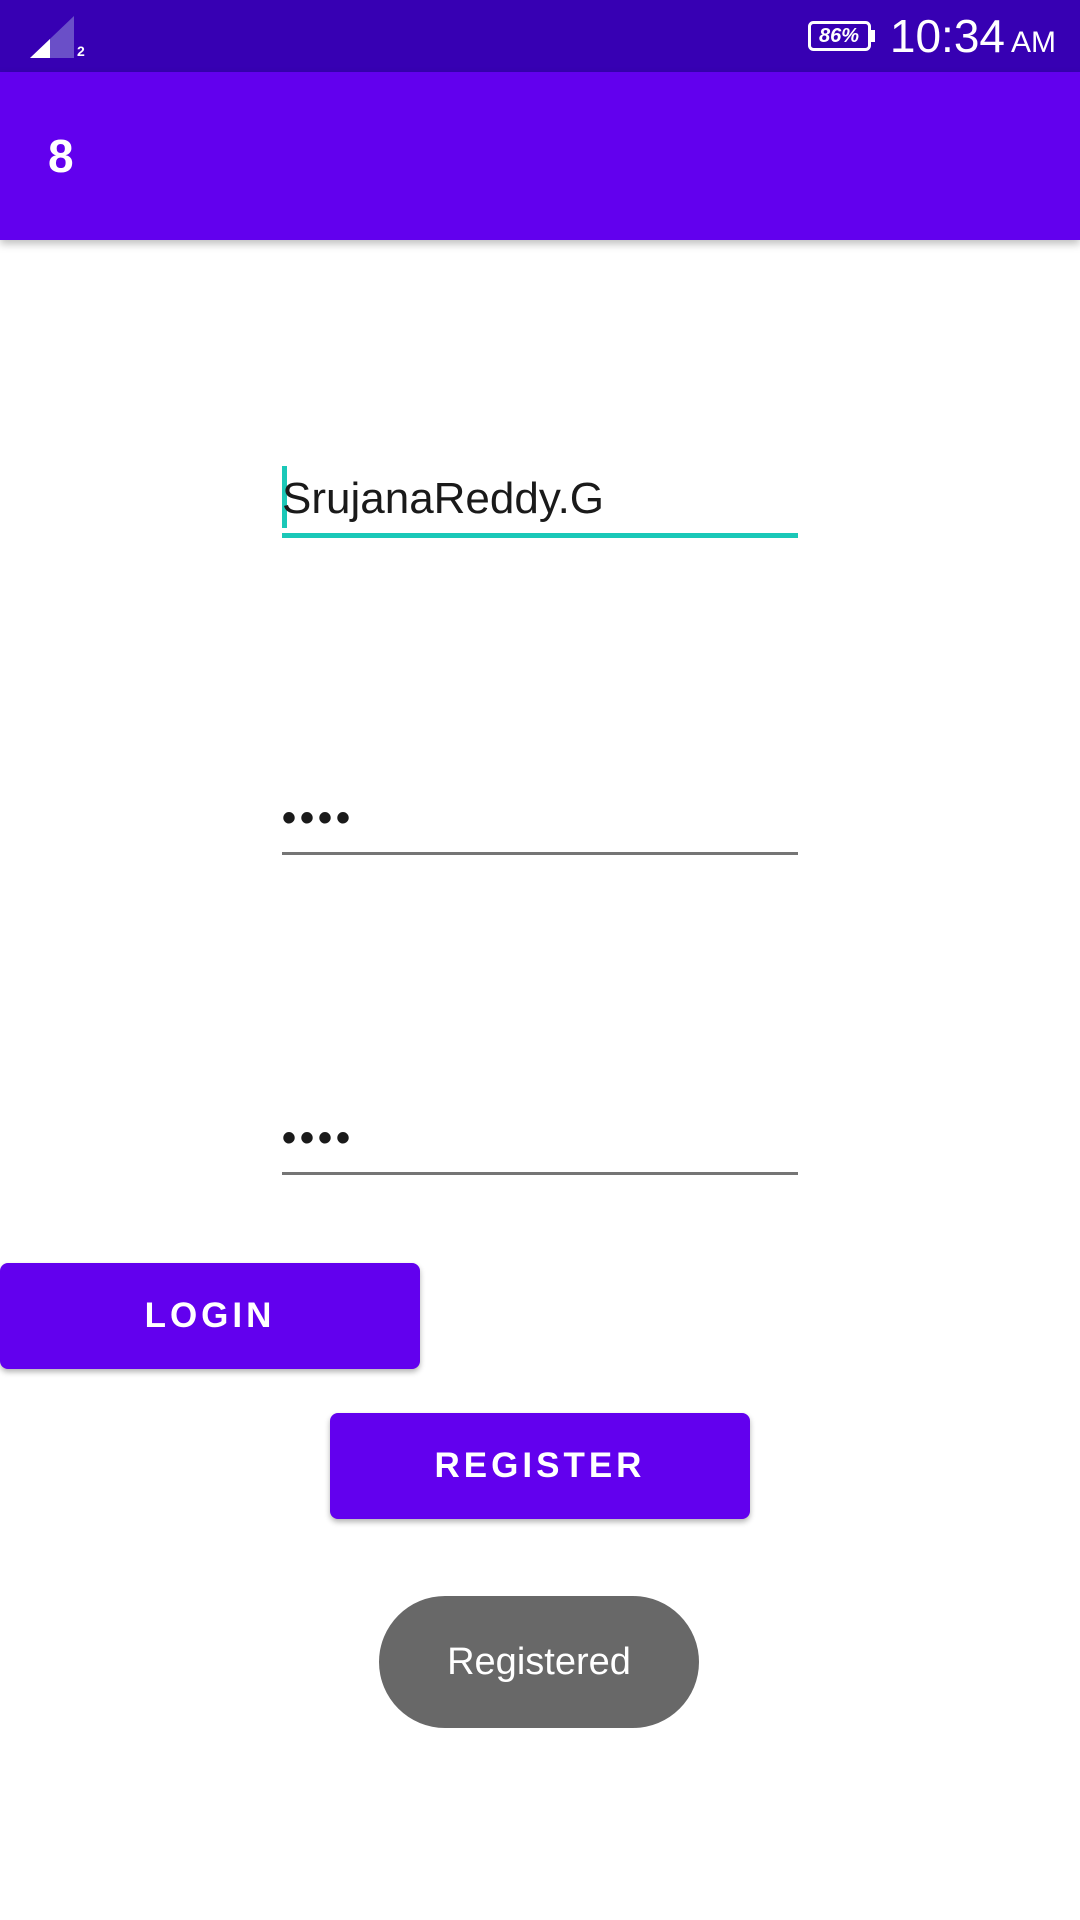  I want to click on password-field: ••••, so click(540, 821).